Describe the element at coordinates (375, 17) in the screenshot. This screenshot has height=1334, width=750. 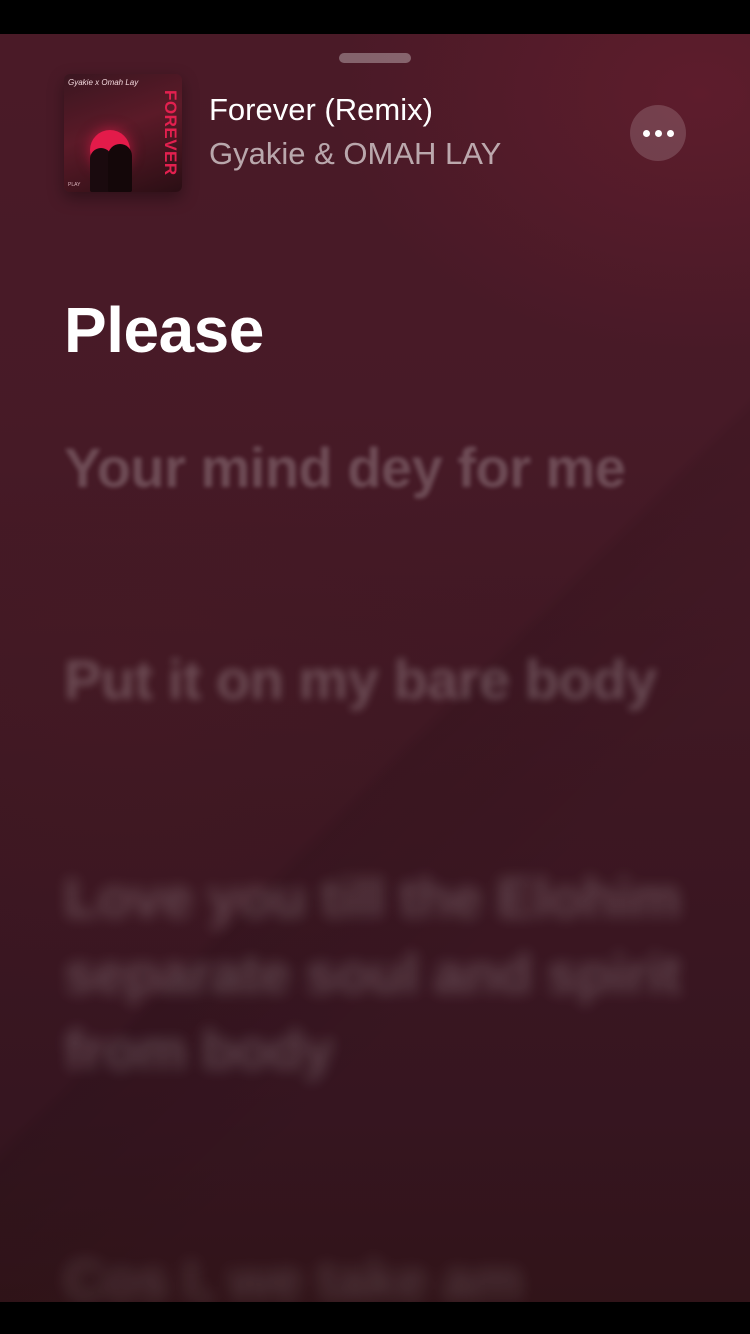
I see `status-bar` at that location.